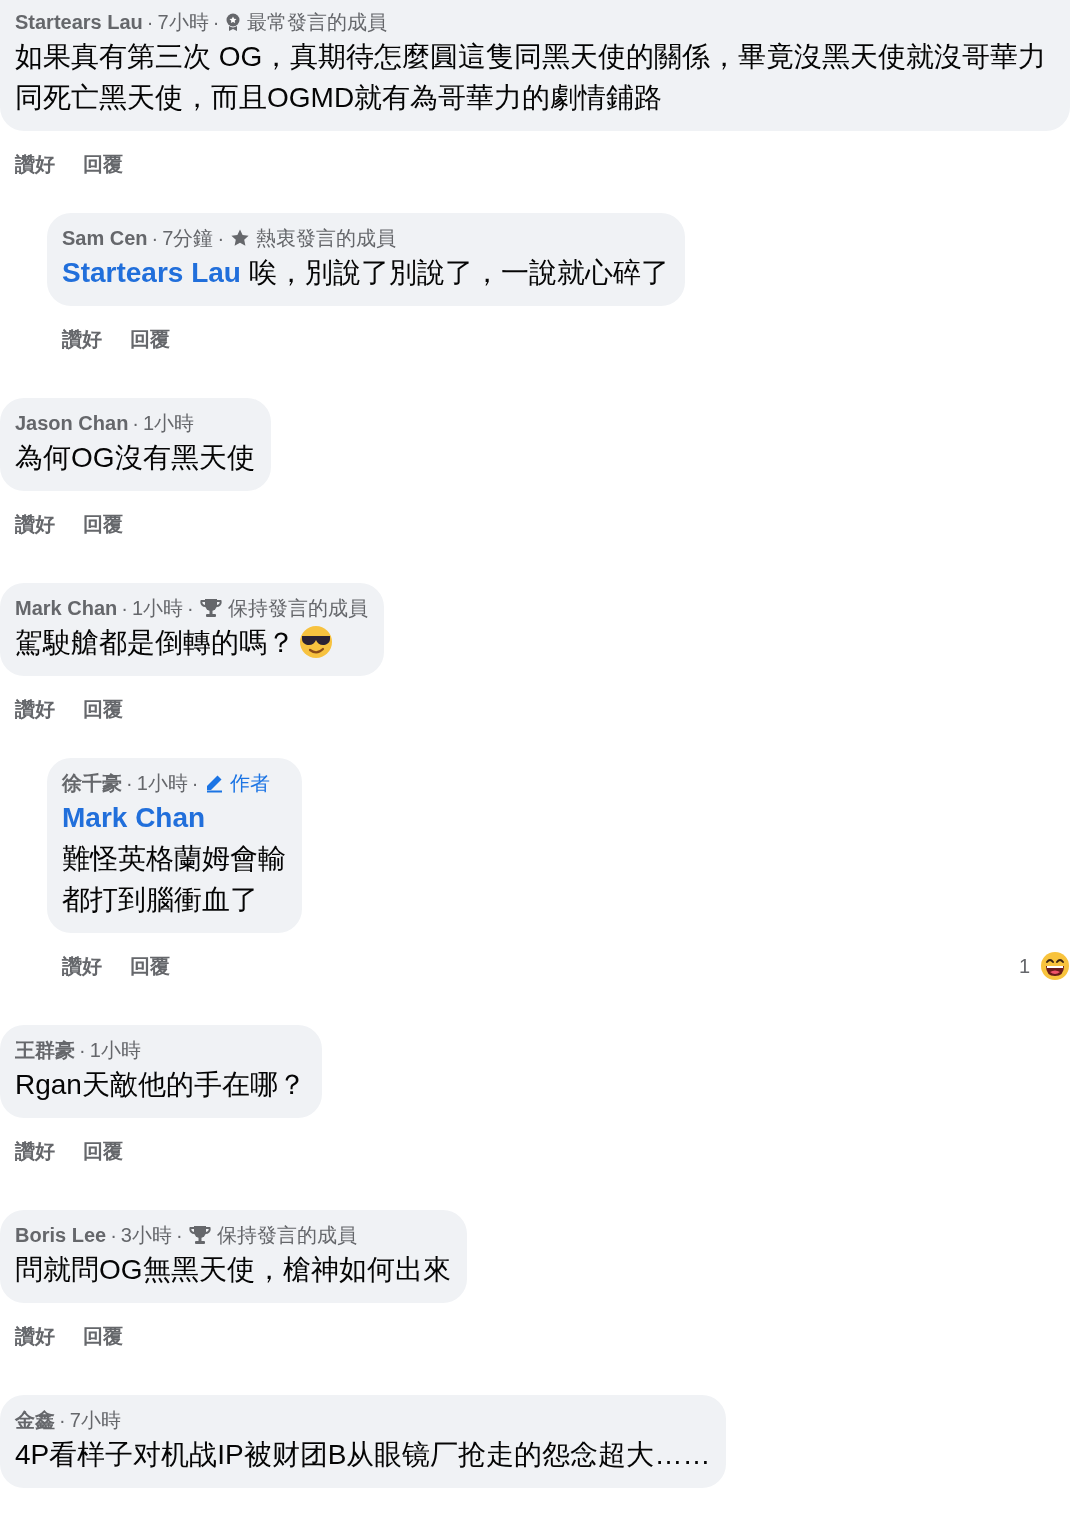 This screenshot has width=1092, height=1534. I want to click on mention-link: Mark Chan, so click(174, 817).